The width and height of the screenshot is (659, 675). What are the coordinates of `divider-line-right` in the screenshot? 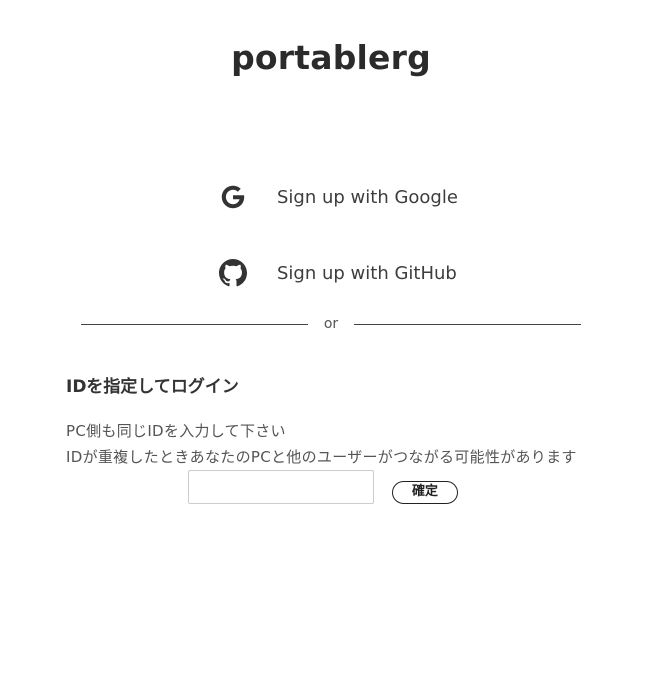 It's located at (467, 324).